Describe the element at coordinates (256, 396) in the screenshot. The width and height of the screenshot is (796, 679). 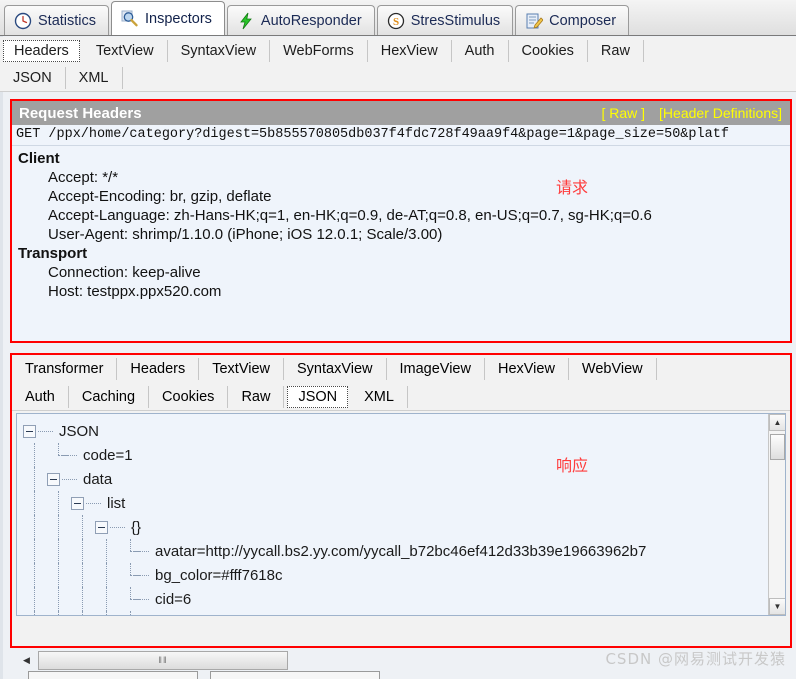
I see `response-tab-raw: Raw` at that location.